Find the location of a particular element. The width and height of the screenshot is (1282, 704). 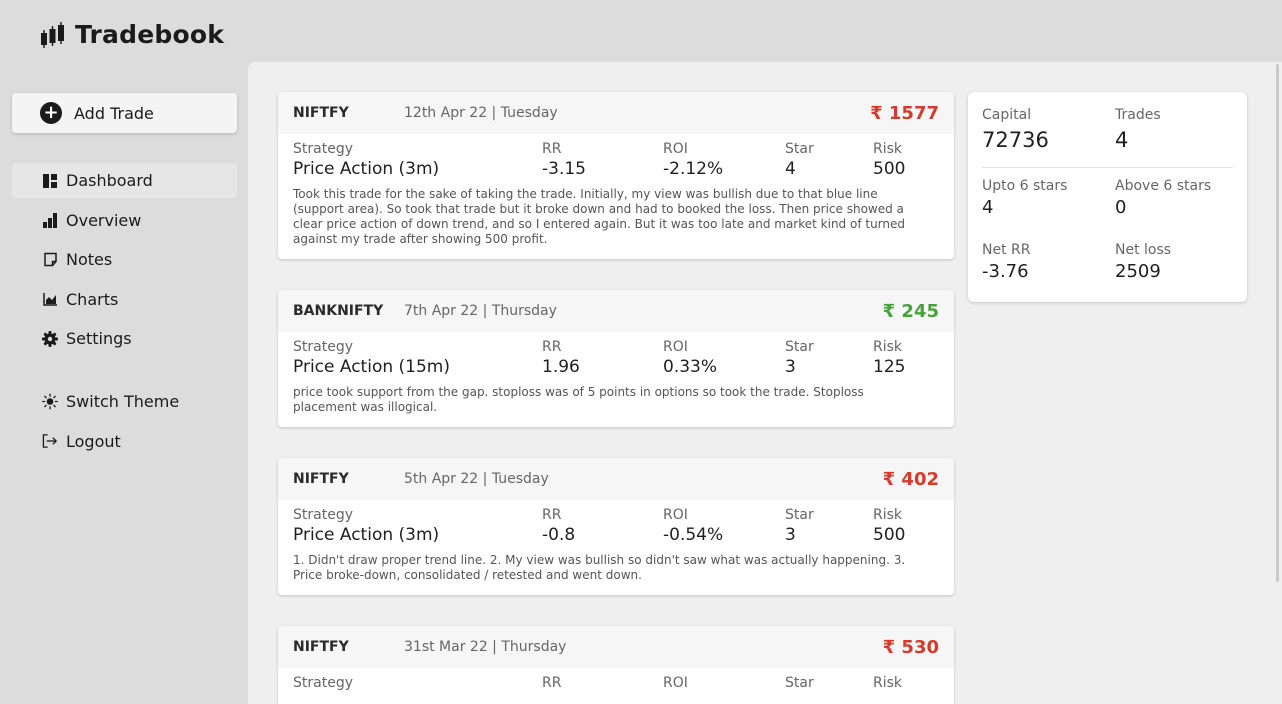

add-trade-button: + Add Trade is located at coordinates (124, 113).